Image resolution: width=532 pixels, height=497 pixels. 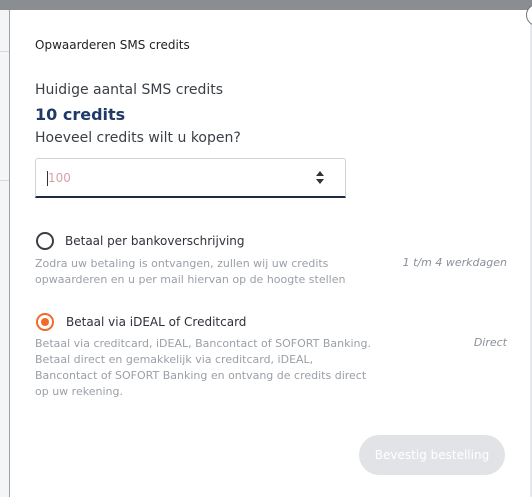 What do you see at coordinates (266, 5) in the screenshot?
I see `page-backdrop-top` at bounding box center [266, 5].